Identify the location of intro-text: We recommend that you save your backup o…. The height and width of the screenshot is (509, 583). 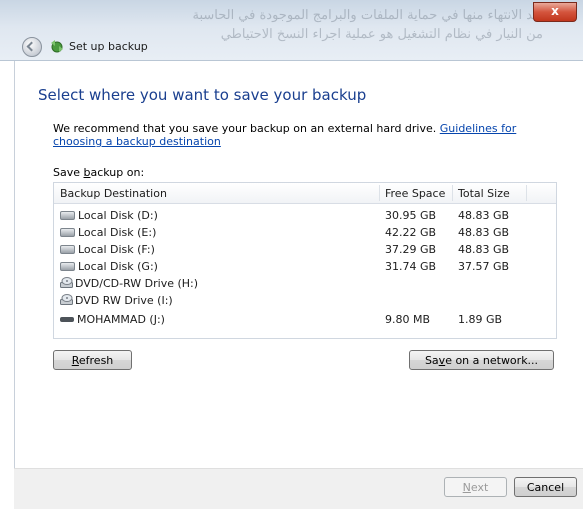
(305, 135).